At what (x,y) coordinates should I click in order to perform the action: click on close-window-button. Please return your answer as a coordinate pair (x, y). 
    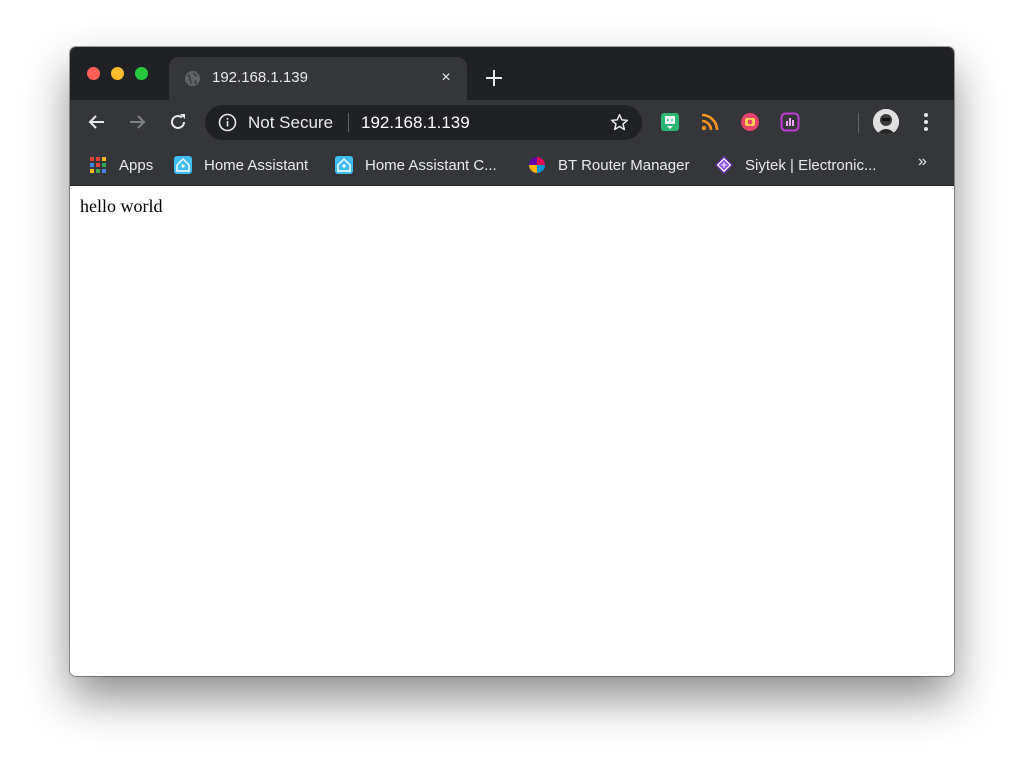
    Looking at the image, I should click on (93, 73).